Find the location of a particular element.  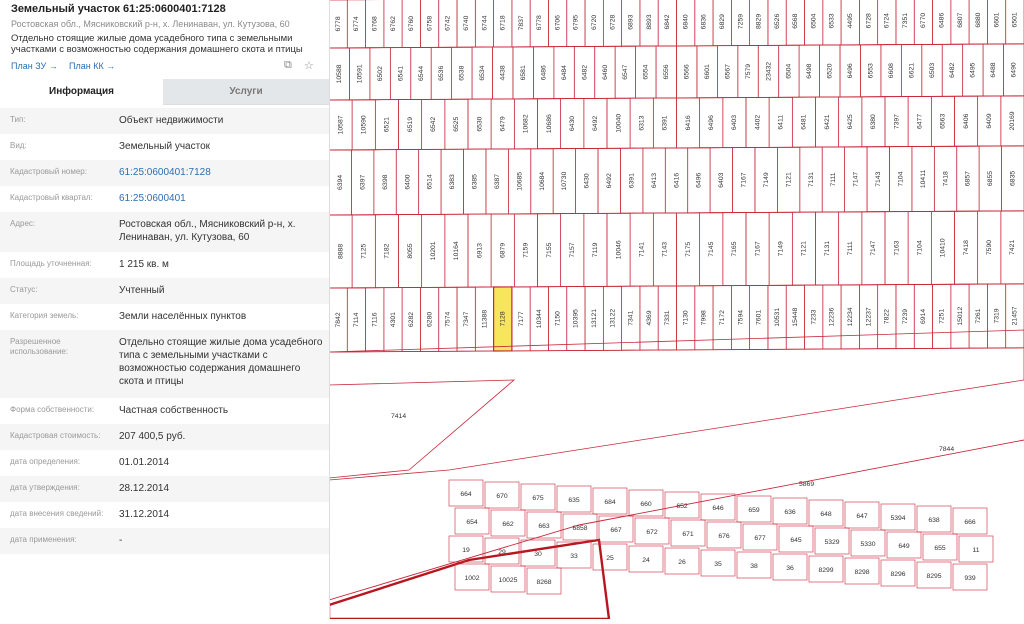

parcel-number: 6542 is located at coordinates (433, 124).